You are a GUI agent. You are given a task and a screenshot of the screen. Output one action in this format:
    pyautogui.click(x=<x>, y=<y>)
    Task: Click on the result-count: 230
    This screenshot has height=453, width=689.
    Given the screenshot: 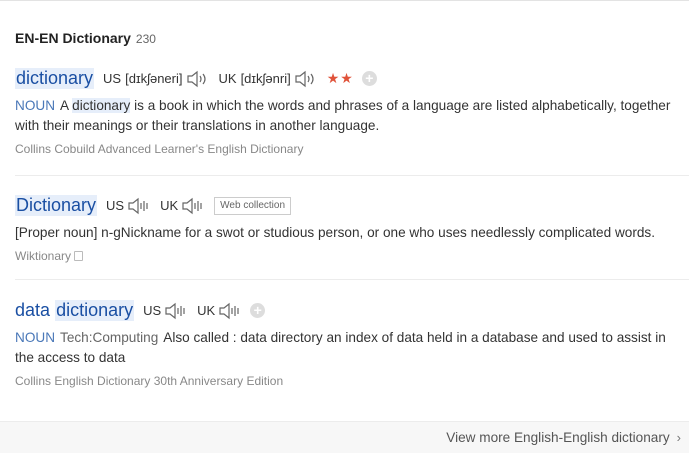 What is the action you would take?
    pyautogui.click(x=145, y=39)
    